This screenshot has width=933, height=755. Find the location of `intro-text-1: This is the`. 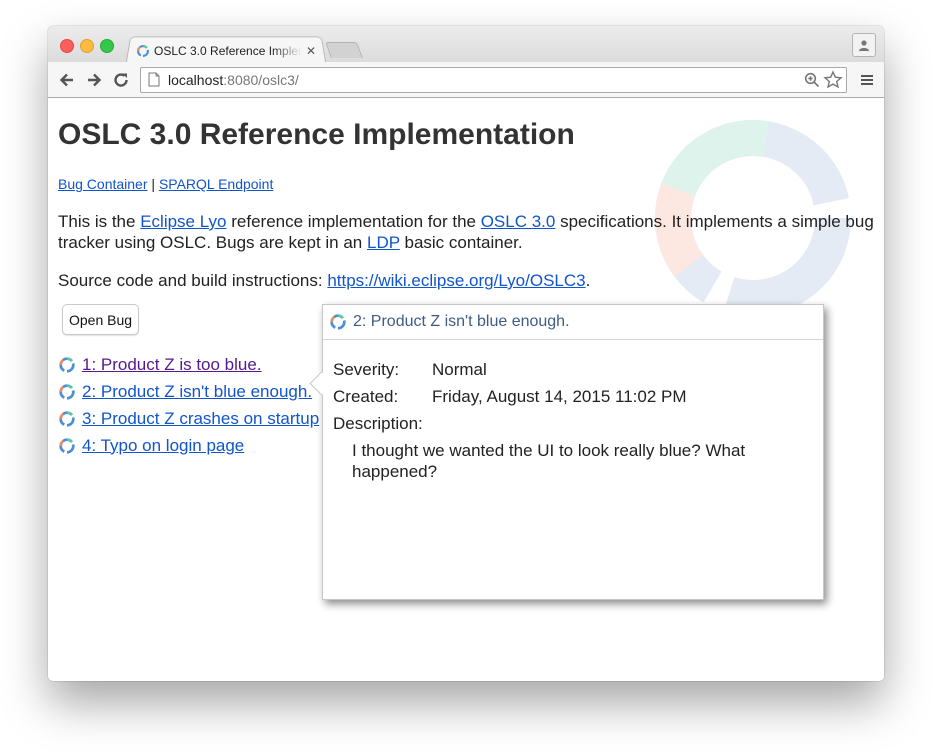

intro-text-1: This is the is located at coordinates (99, 221).